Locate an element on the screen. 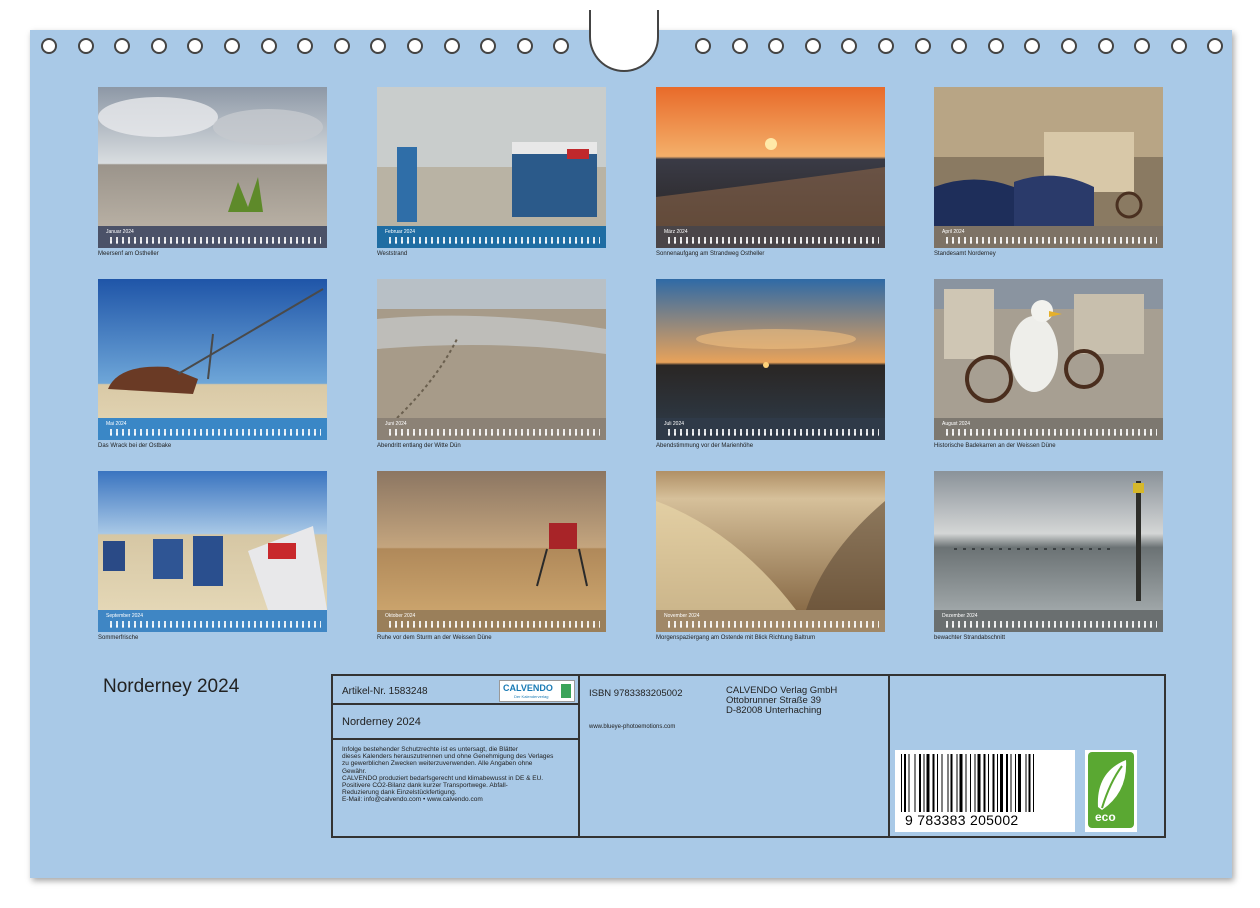 The image size is (1260, 908). photo-morgenspaziergang is located at coordinates (770, 540).